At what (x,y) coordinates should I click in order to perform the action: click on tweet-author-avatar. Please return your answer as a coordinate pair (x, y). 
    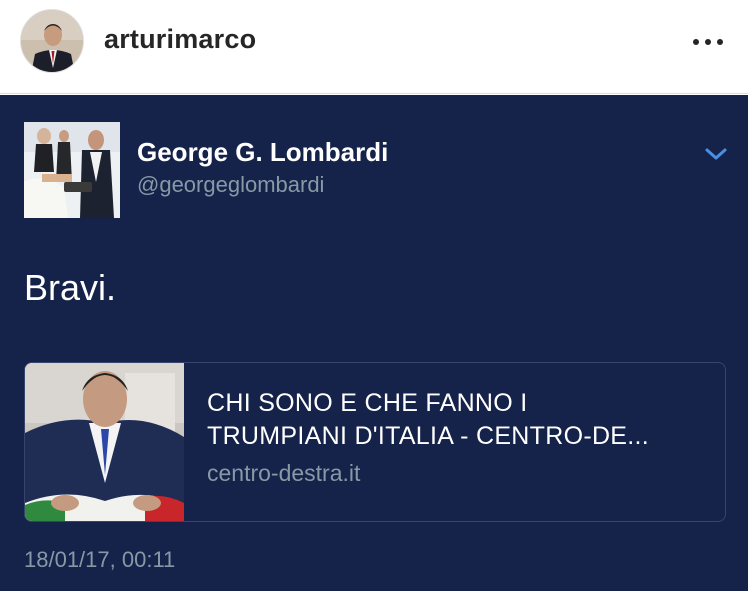
    Looking at the image, I should click on (72, 170).